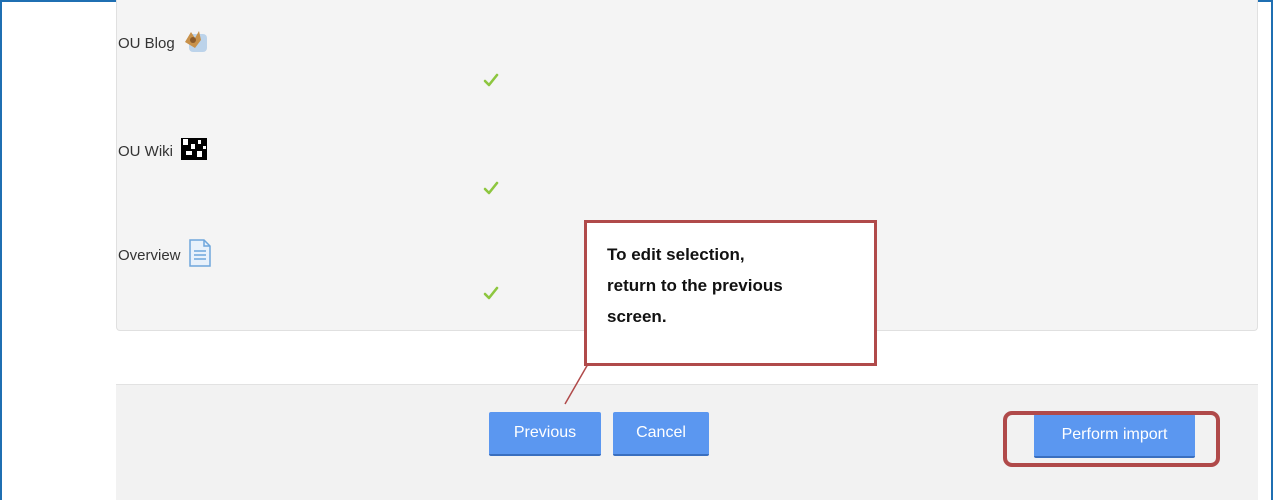 The height and width of the screenshot is (500, 1273). What do you see at coordinates (545, 434) in the screenshot?
I see `previous-button: Previous` at bounding box center [545, 434].